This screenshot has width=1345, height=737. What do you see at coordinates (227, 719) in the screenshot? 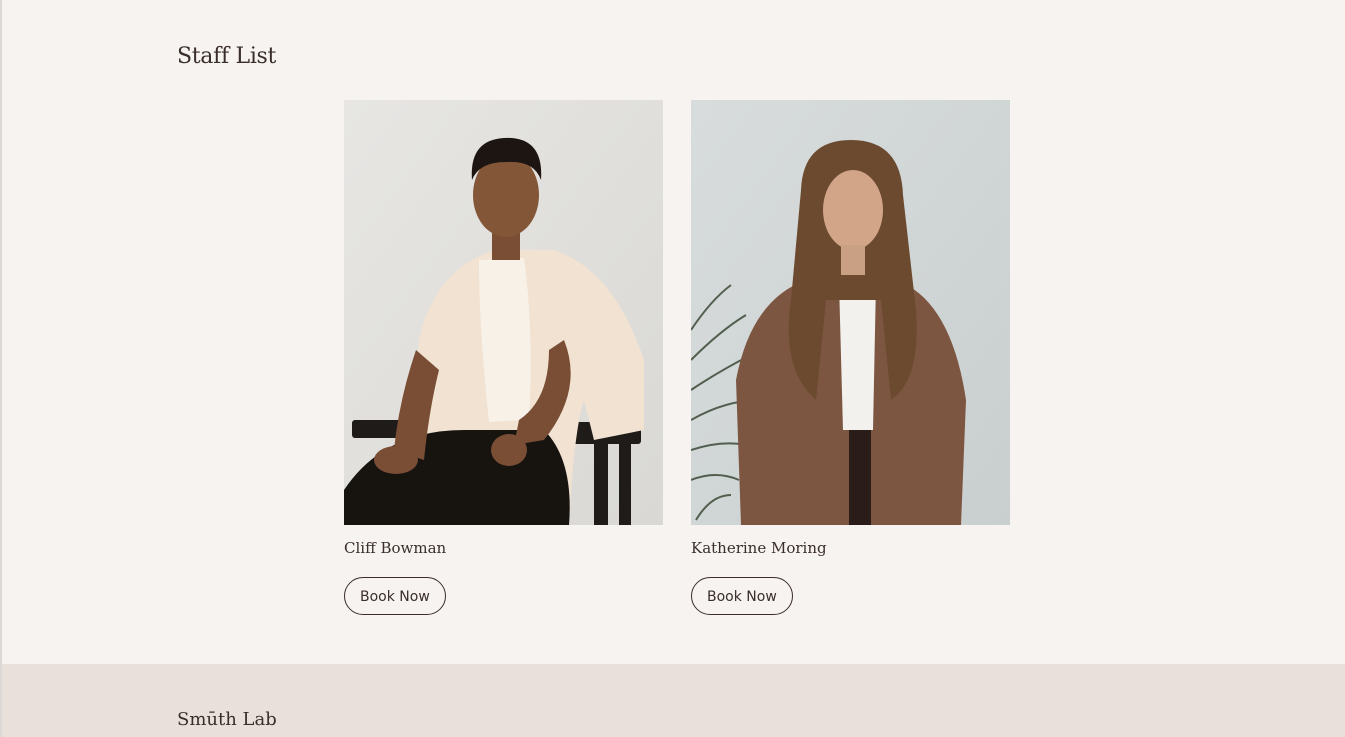
I see `footer-brand: Smūth Lab` at bounding box center [227, 719].